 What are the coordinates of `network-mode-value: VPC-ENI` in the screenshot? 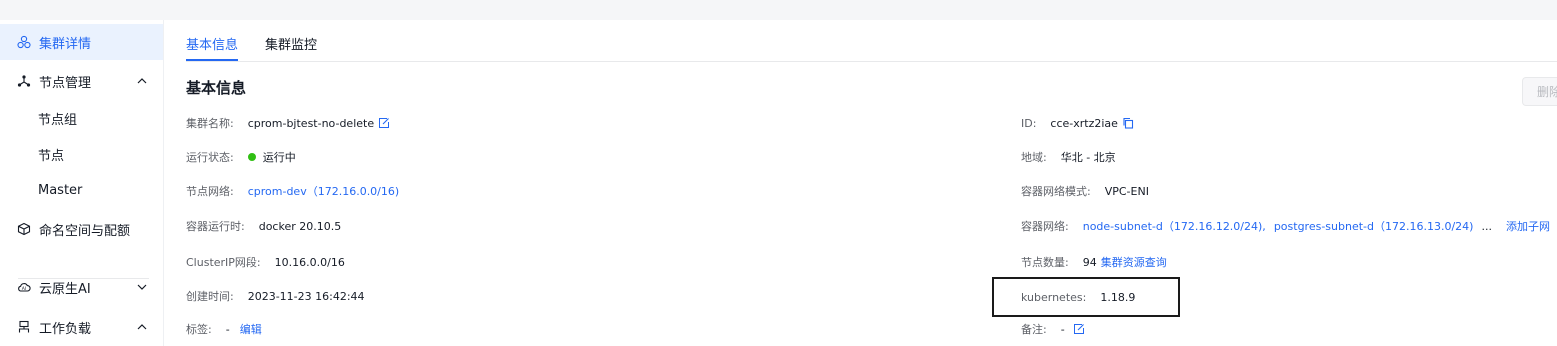 It's located at (1126, 191).